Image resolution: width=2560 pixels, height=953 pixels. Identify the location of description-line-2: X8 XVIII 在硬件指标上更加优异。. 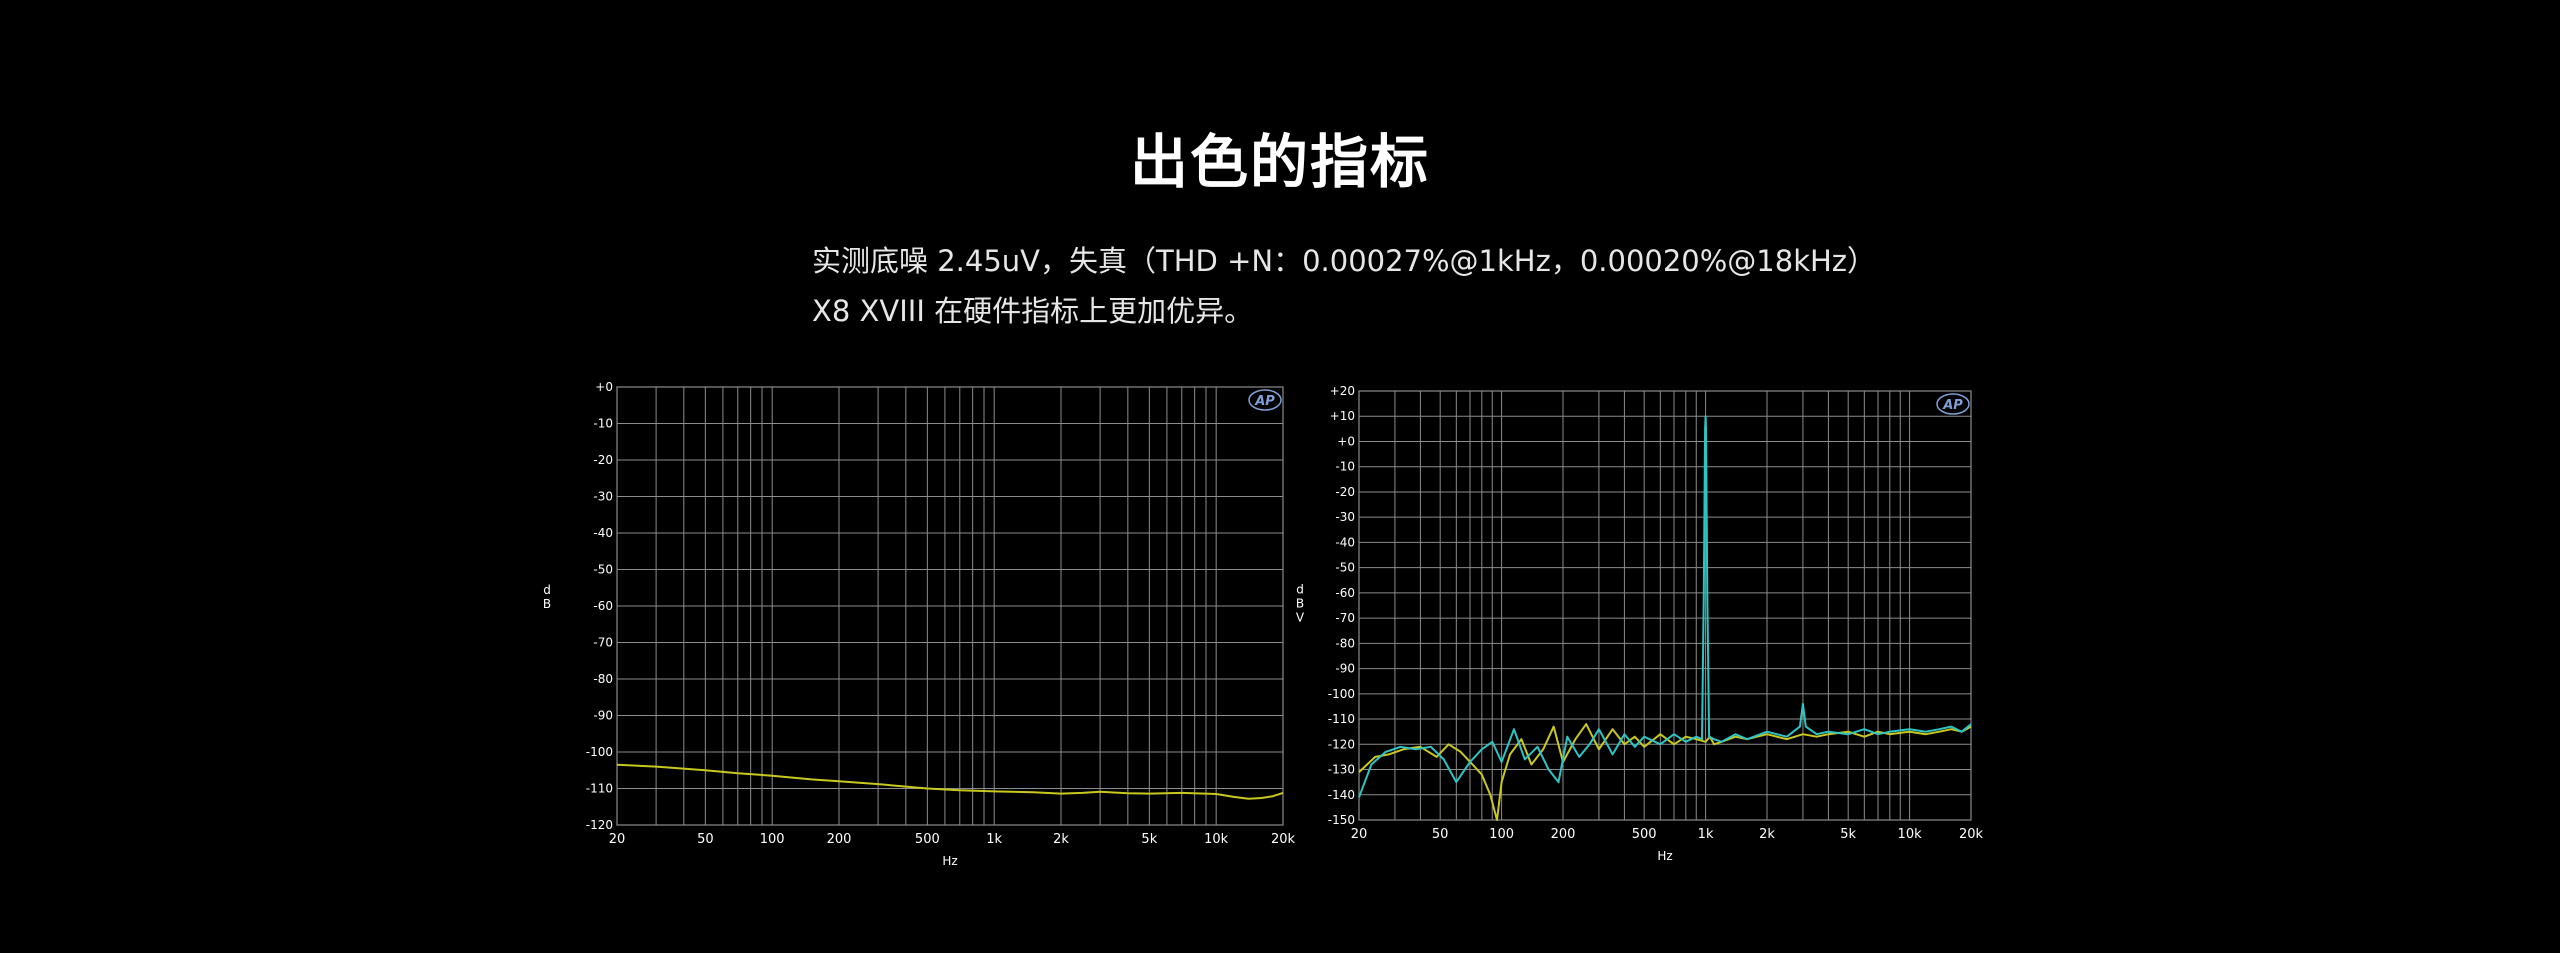
(1033, 311).